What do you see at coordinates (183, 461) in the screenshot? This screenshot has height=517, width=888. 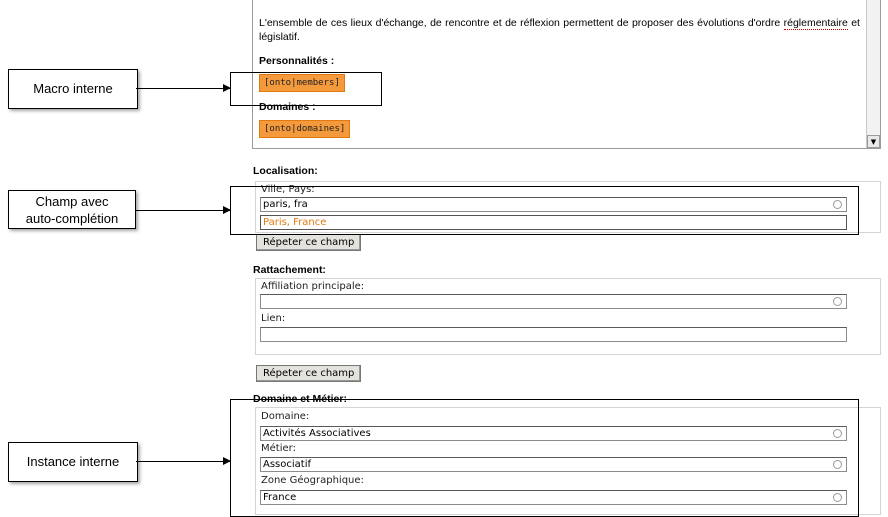 I see `arrow-instance` at bounding box center [183, 461].